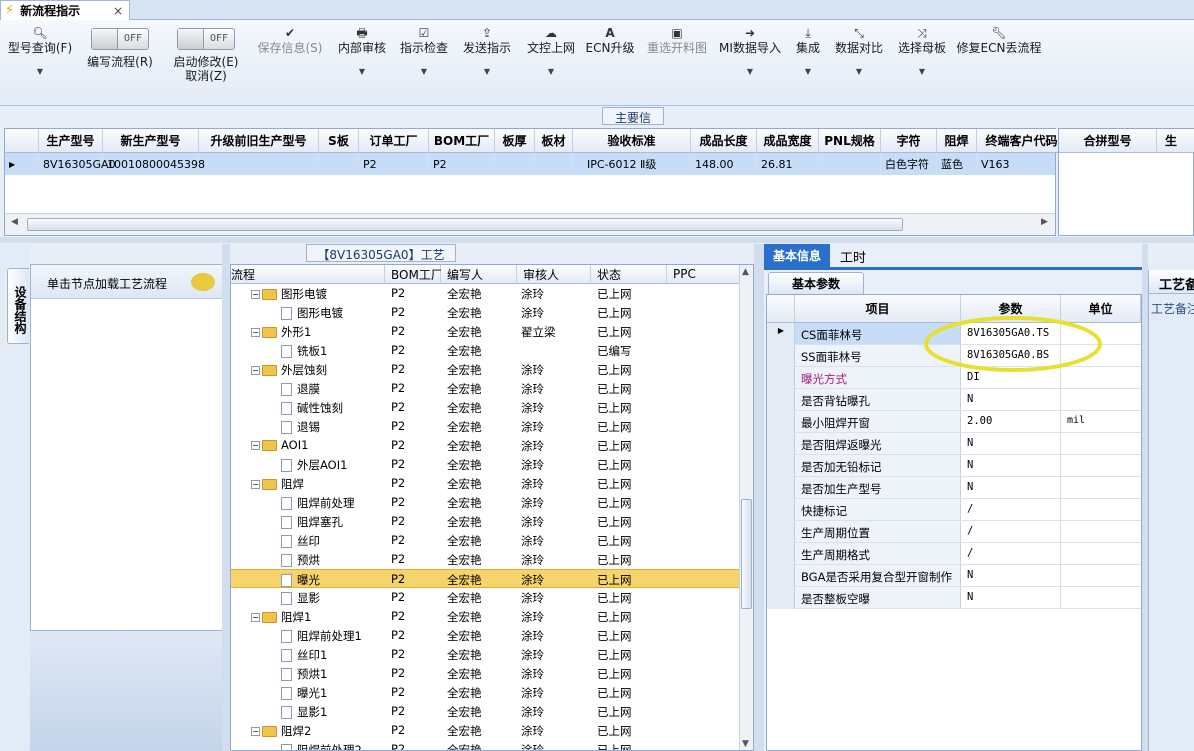 The height and width of the screenshot is (751, 1194). I want to click on instruction-check-button: ☑ 指示检查 ▼, so click(424, 52).